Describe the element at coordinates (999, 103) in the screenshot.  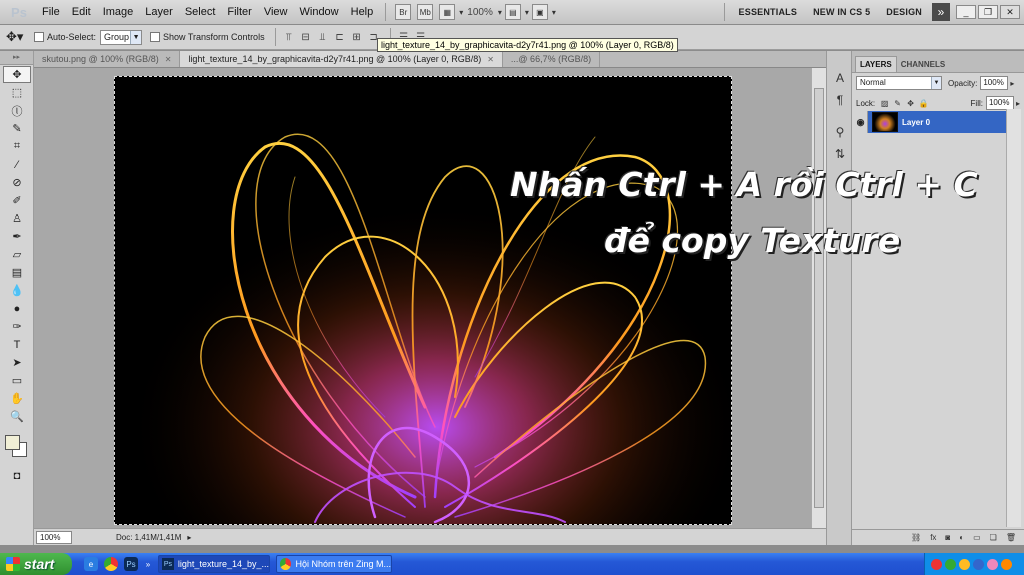
I see `fill-input: 100%` at that location.